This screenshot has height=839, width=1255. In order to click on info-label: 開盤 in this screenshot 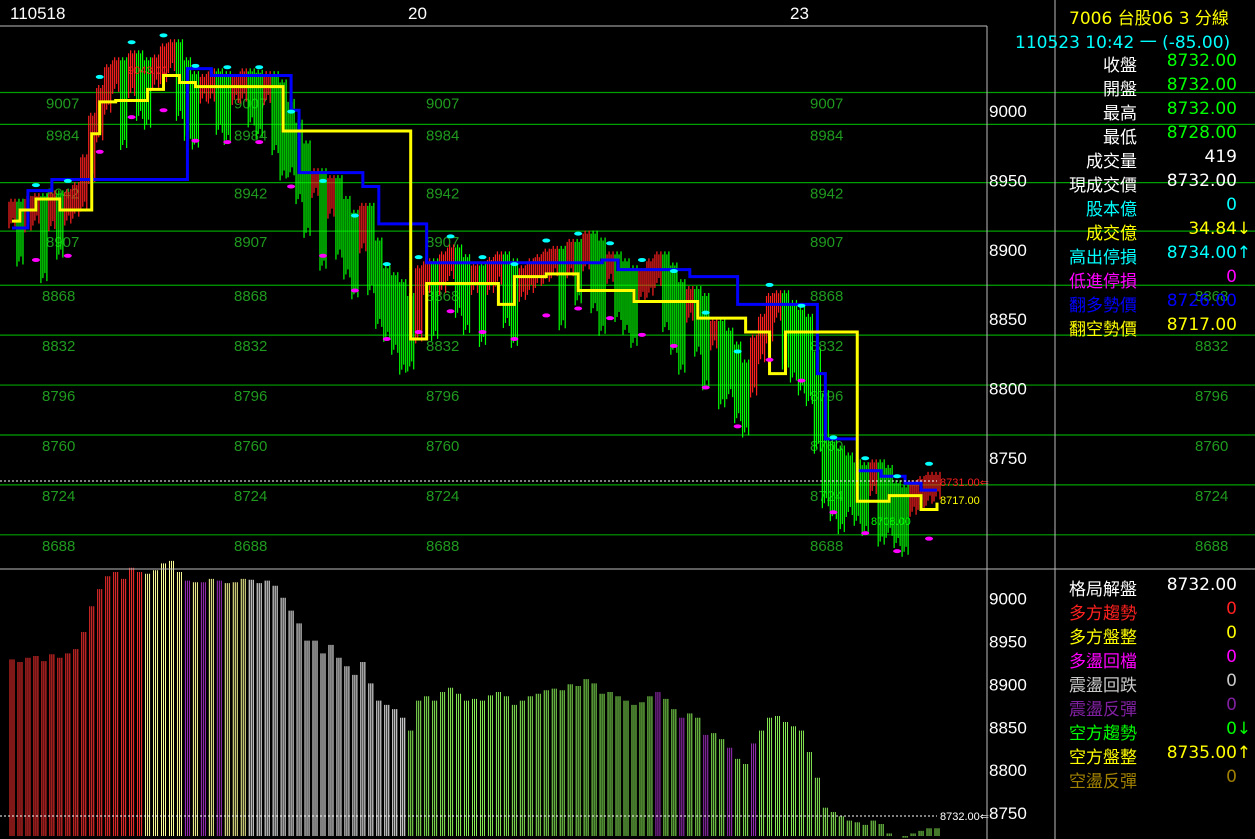, I will do `click(1120, 90)`.